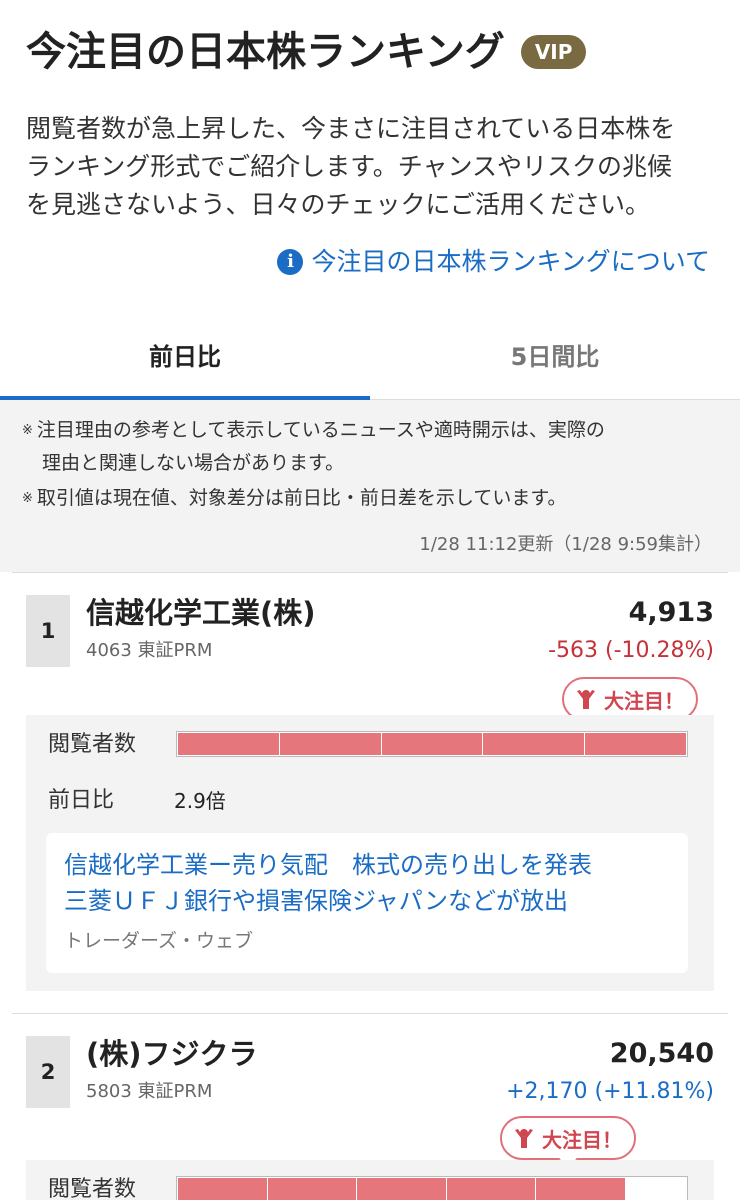  I want to click on stock-price: 4,913, so click(671, 612).